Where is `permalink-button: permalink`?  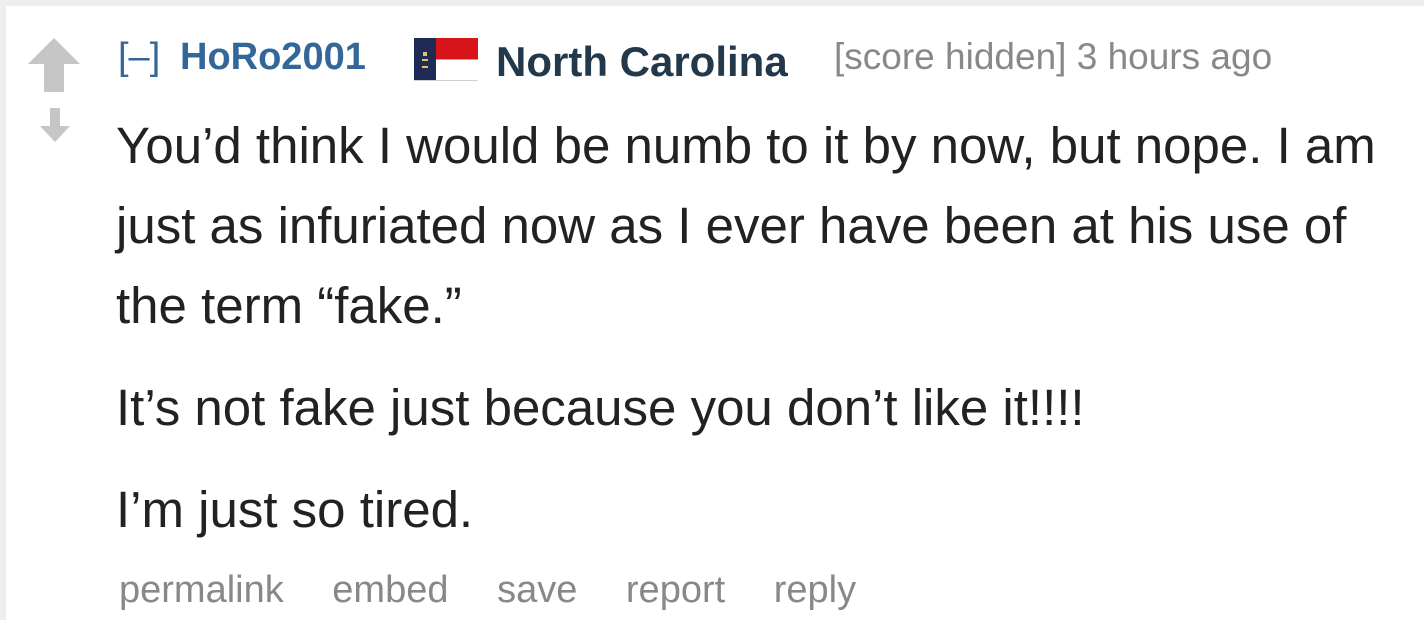 permalink-button: permalink is located at coordinates (201, 590).